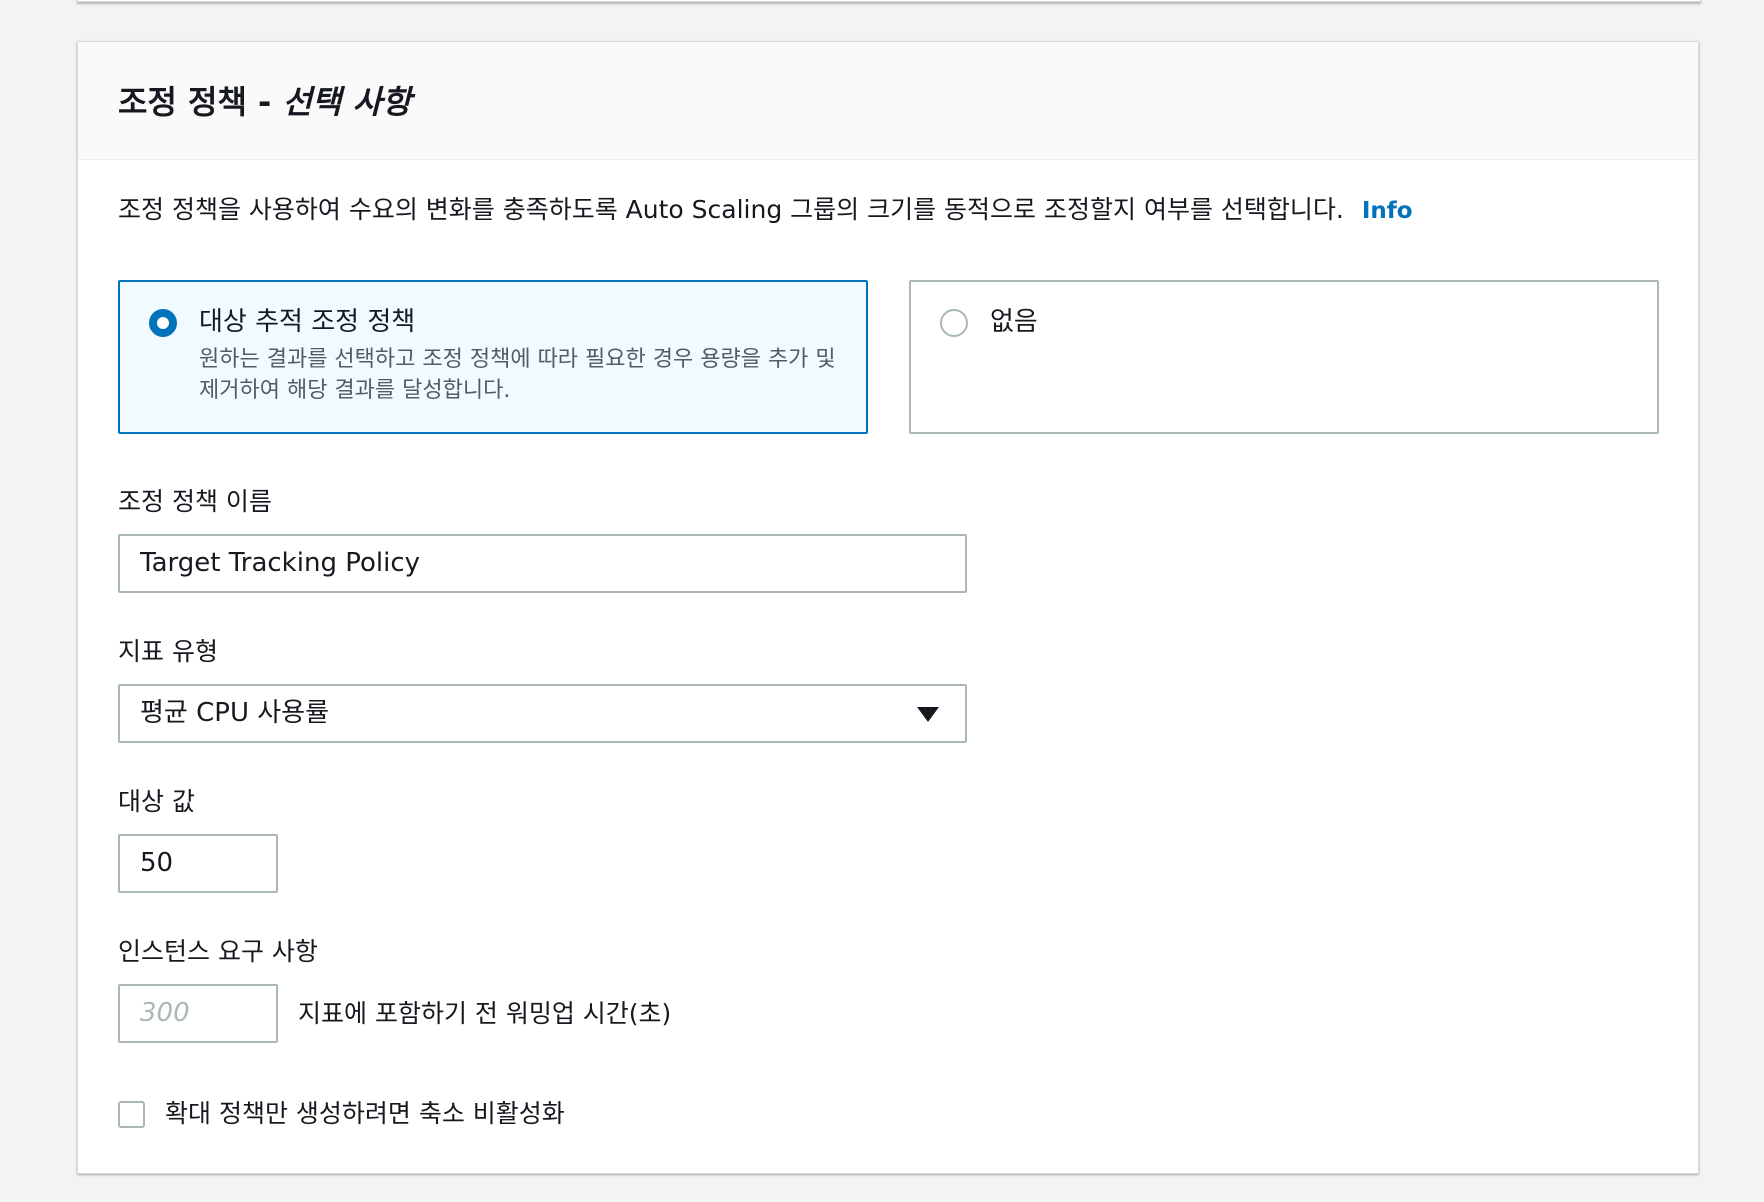  What do you see at coordinates (542, 713) in the screenshot?
I see `metric-type-select: 평균 CPU 사용률` at bounding box center [542, 713].